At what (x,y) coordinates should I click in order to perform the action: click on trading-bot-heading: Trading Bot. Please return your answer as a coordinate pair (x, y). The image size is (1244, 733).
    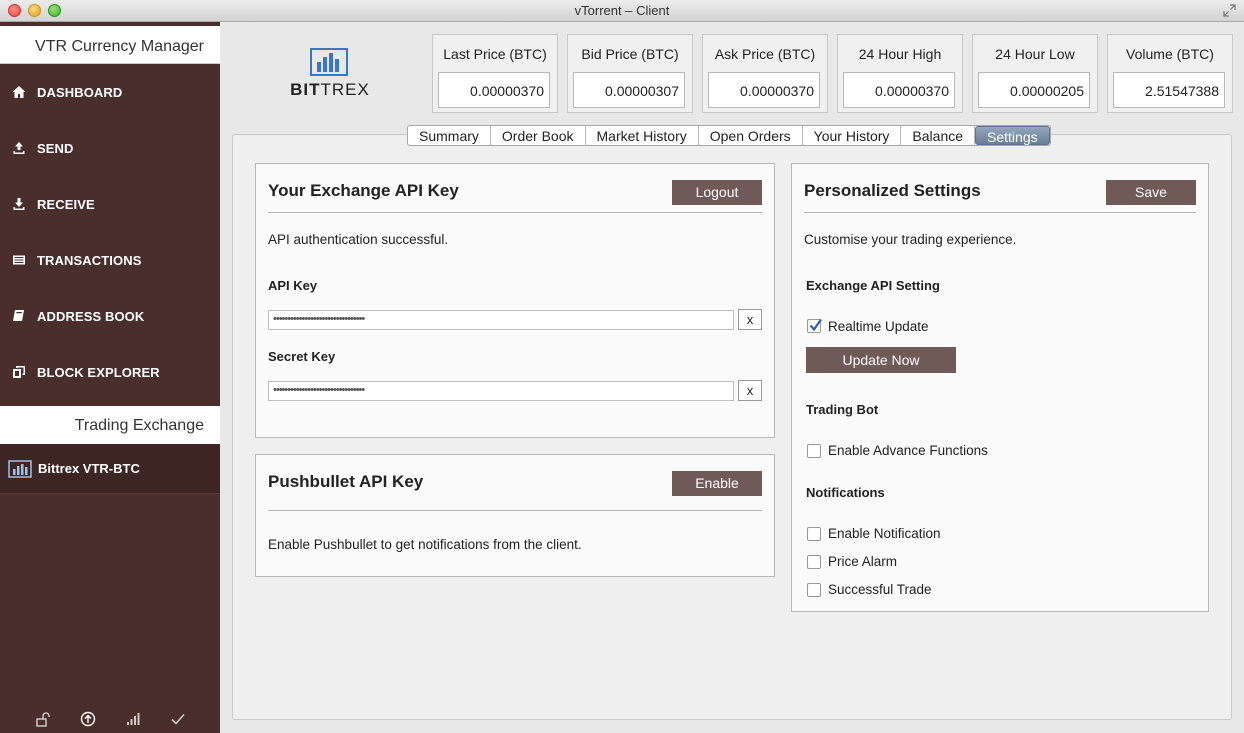
    Looking at the image, I should click on (842, 409).